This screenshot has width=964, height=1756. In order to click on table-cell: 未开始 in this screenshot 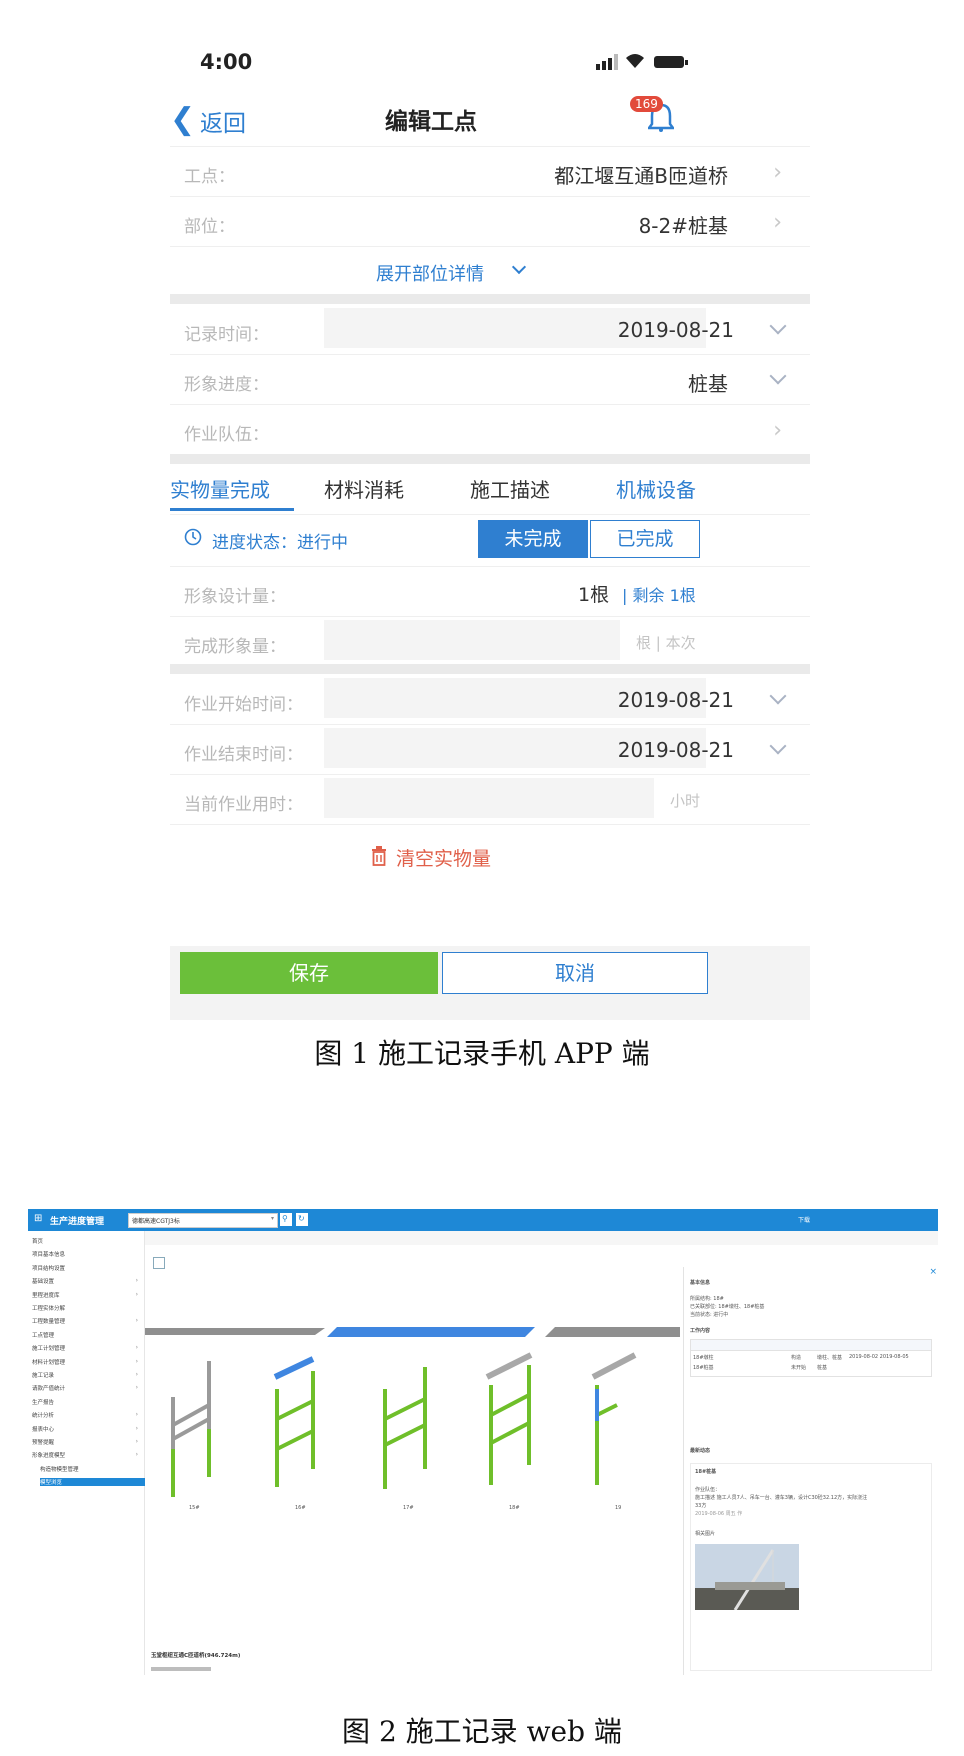, I will do `click(799, 1368)`.